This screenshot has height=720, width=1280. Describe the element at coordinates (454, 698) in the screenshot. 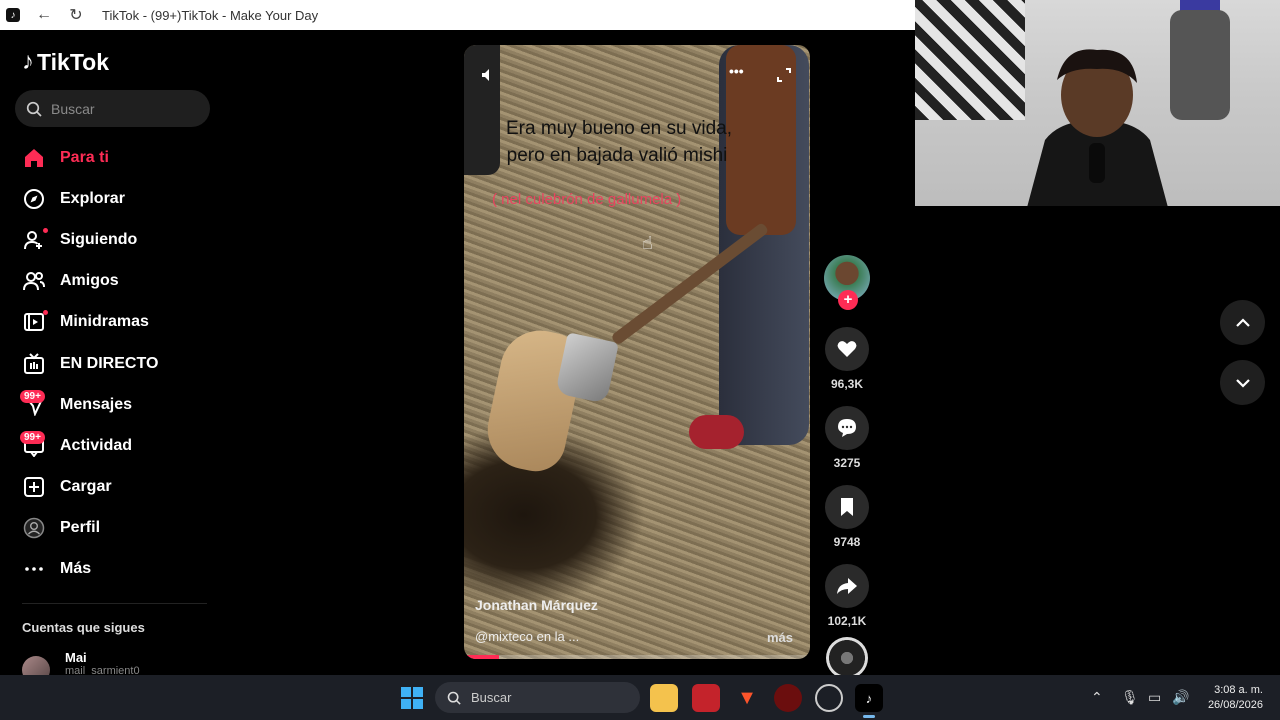

I see `search-icon` at that location.